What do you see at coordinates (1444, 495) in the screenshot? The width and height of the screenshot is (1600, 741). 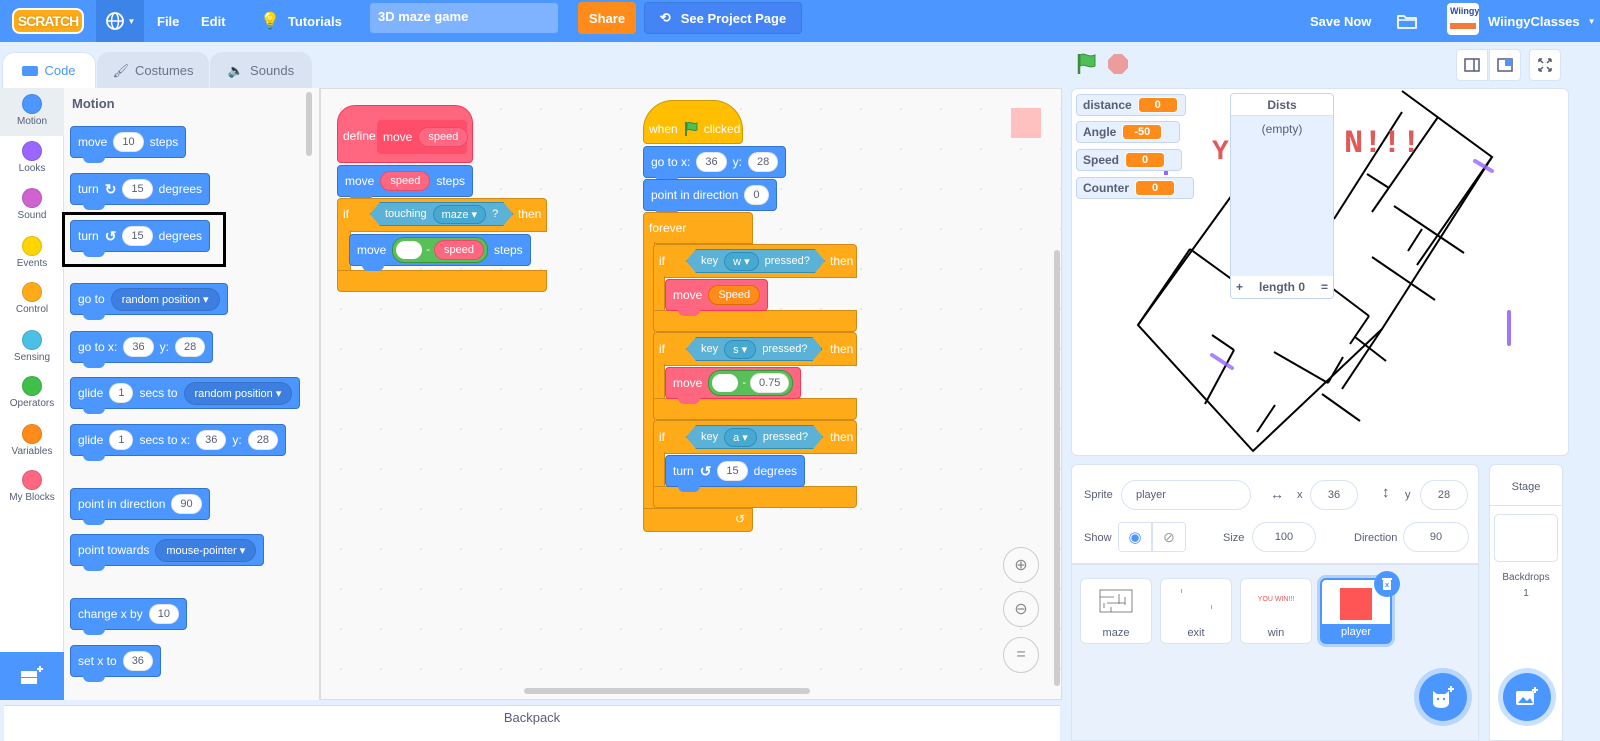 I see `y-input: 28` at bounding box center [1444, 495].